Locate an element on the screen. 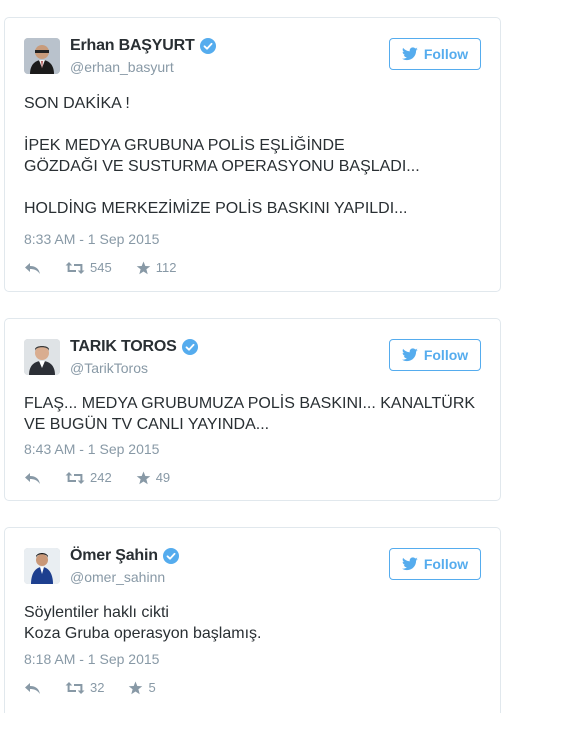 This screenshot has width=574, height=729. tweet-actions: 545 112 is located at coordinates (112, 267).